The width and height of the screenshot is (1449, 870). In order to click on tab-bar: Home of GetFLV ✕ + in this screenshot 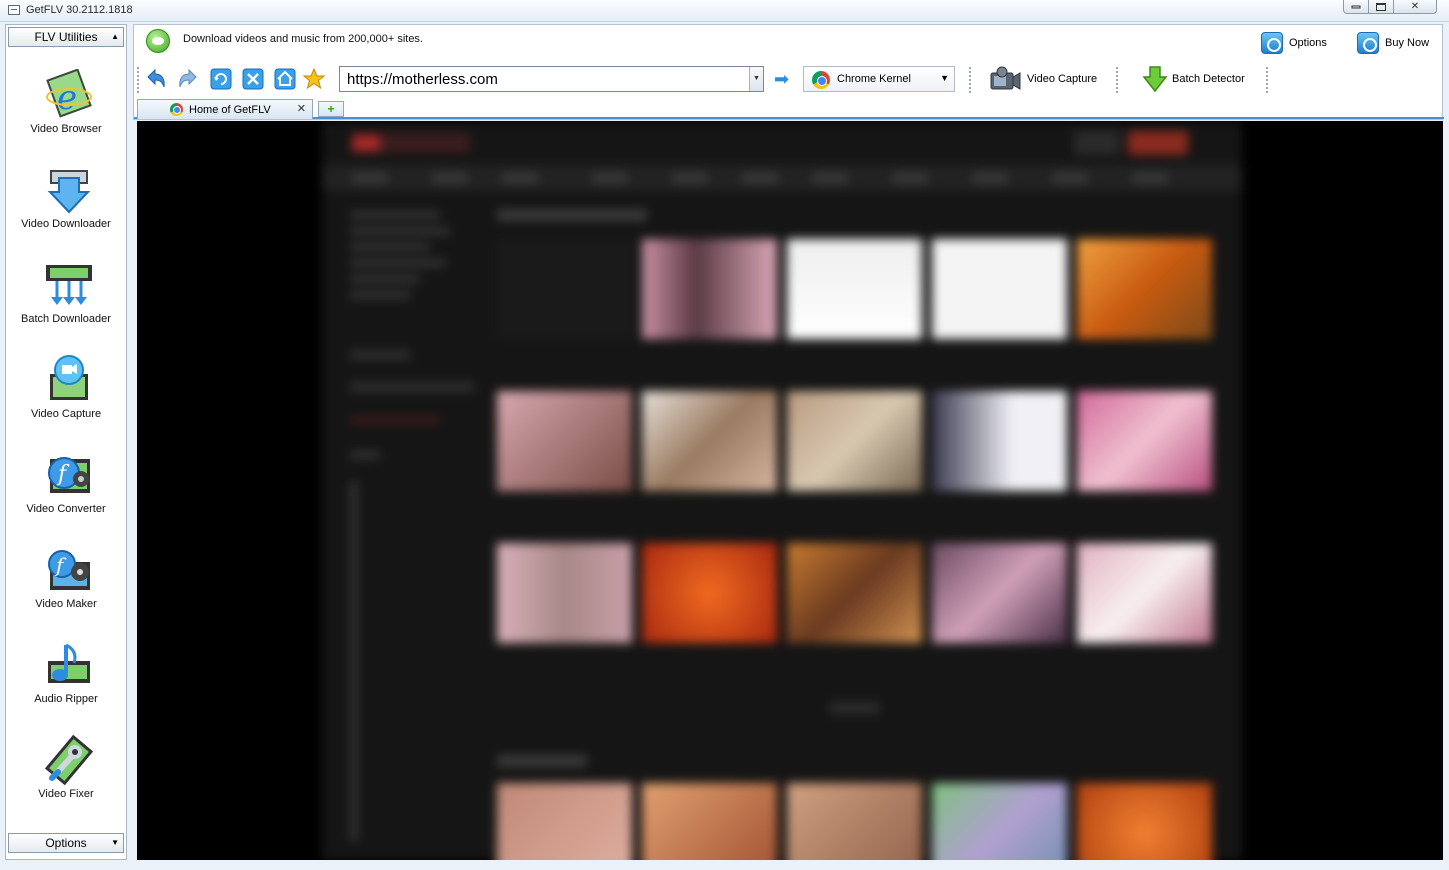, I will do `click(789, 108)`.